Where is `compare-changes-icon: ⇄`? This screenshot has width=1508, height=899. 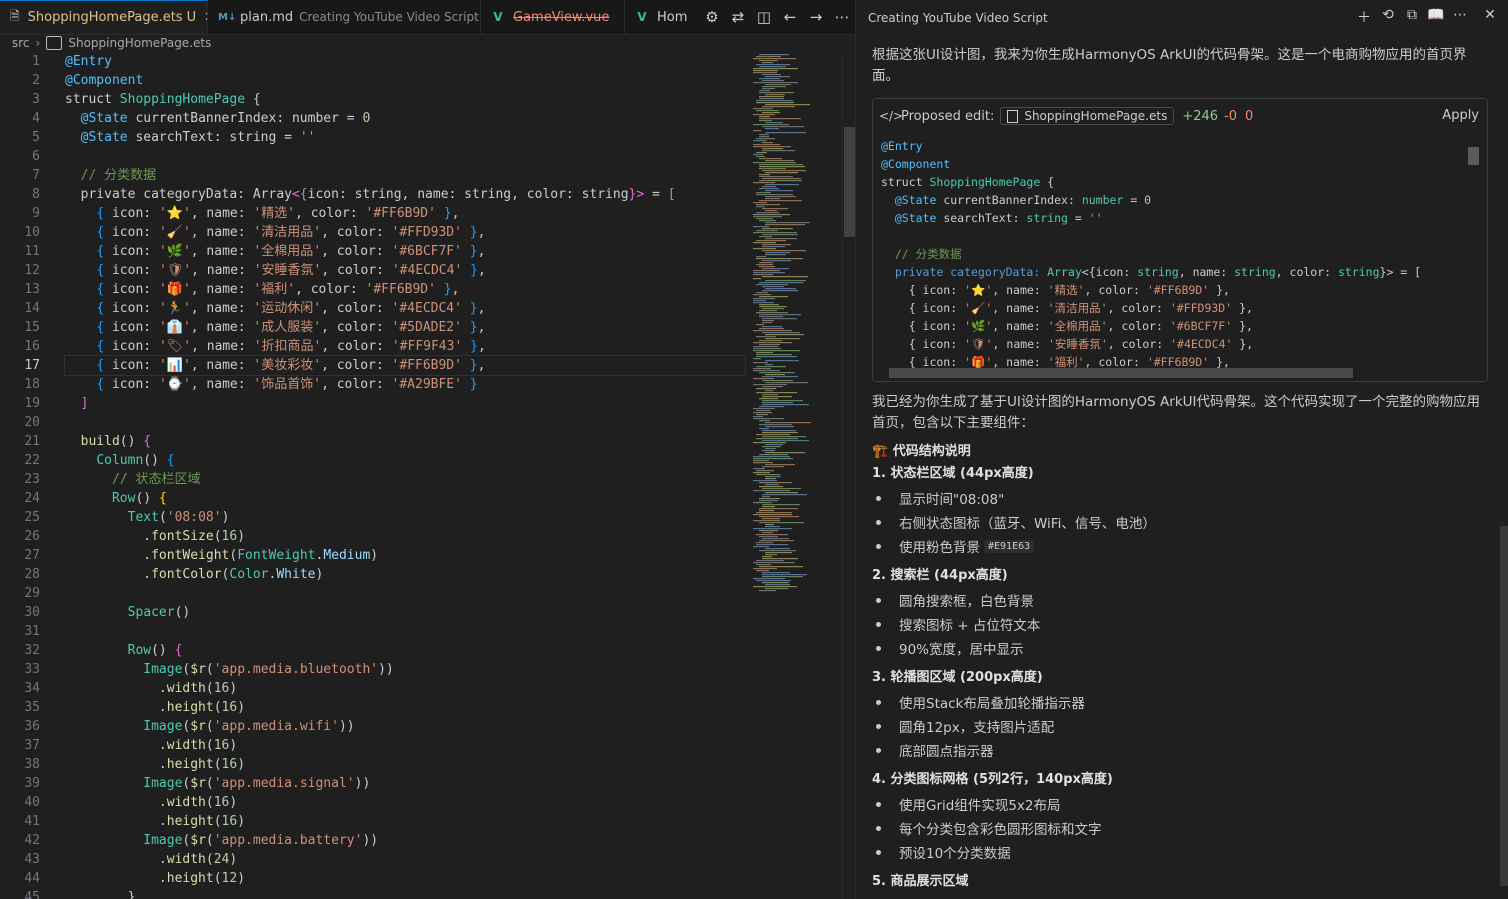 compare-changes-icon: ⇄ is located at coordinates (738, 17).